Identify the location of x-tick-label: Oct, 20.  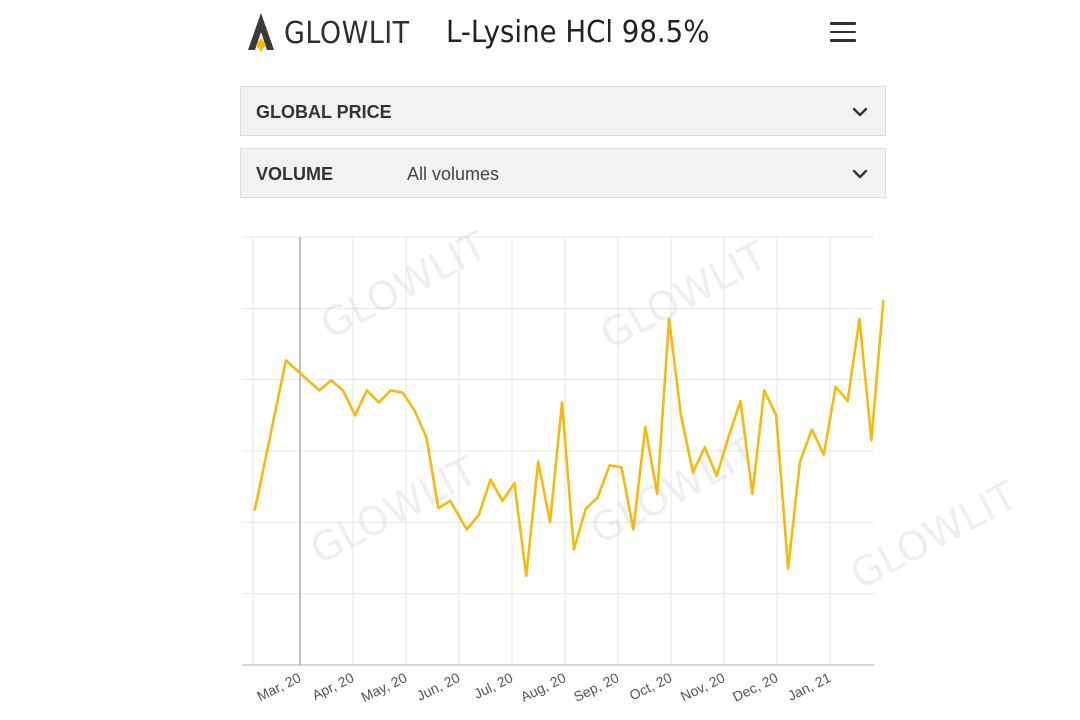
(651, 686).